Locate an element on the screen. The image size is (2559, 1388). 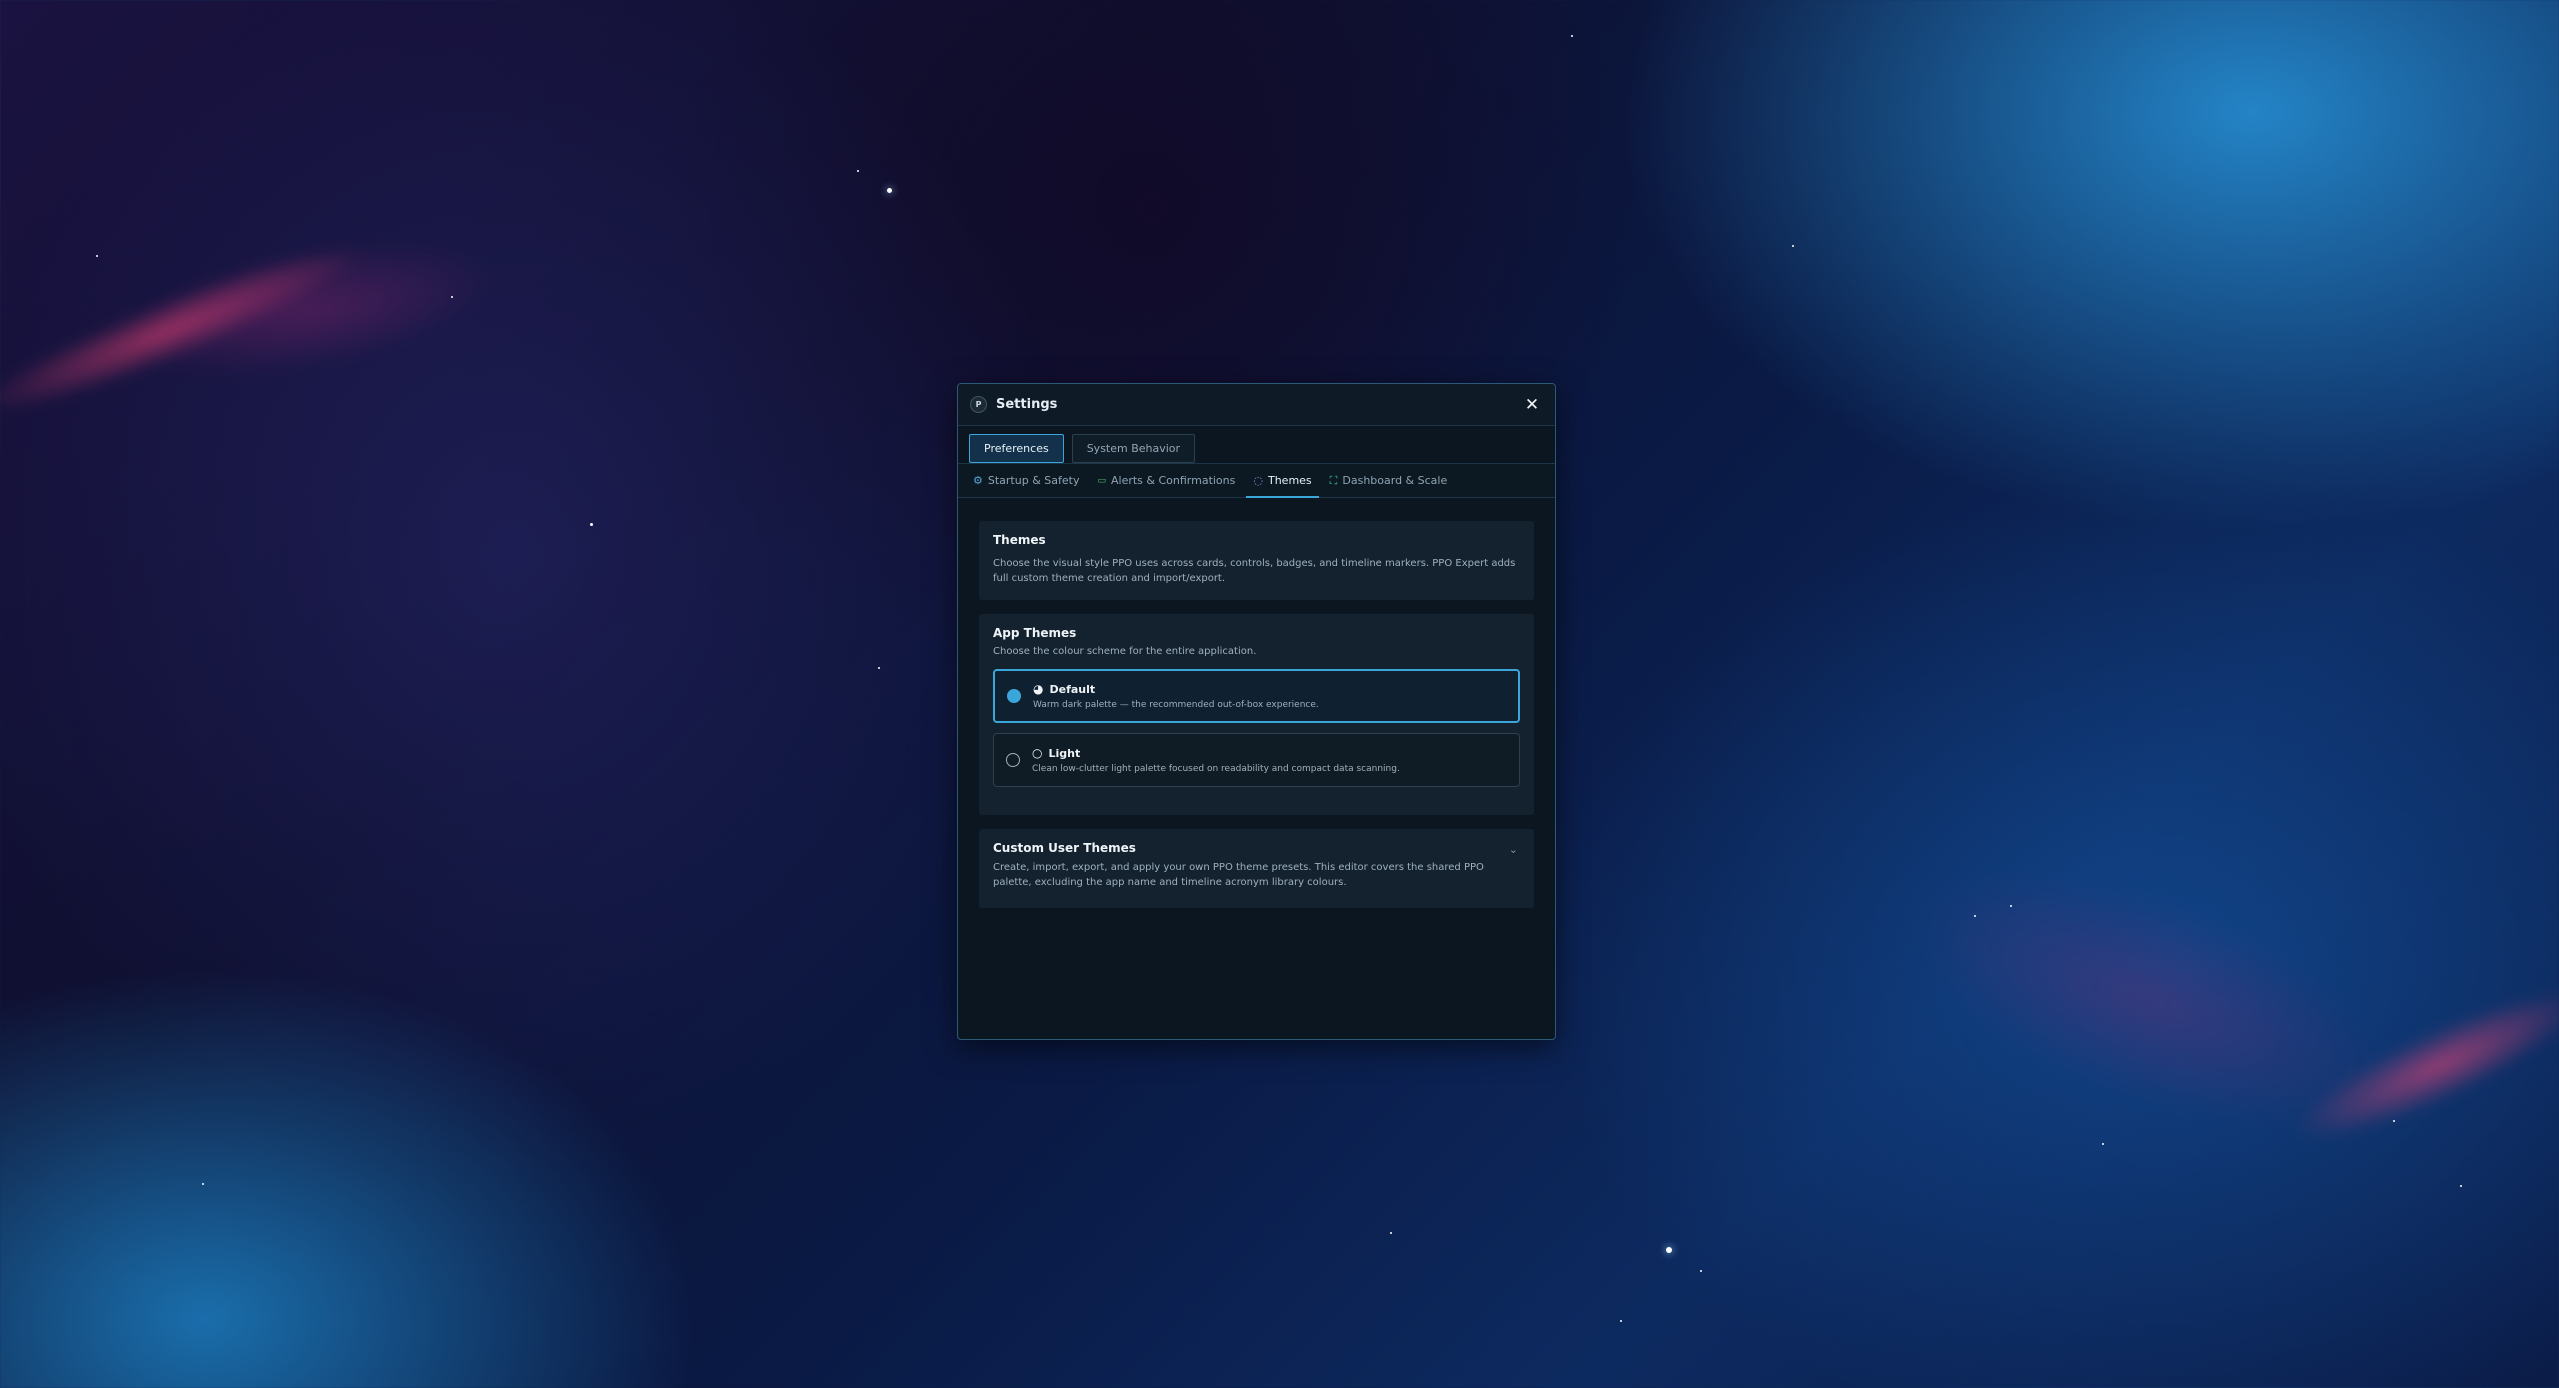
section-title: App Themes is located at coordinates (1035, 633).